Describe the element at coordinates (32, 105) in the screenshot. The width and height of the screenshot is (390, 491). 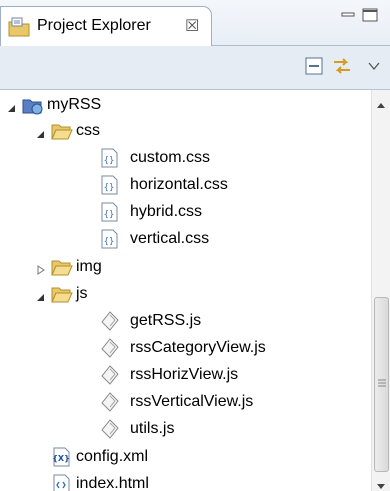
I see `web-project-icon` at that location.